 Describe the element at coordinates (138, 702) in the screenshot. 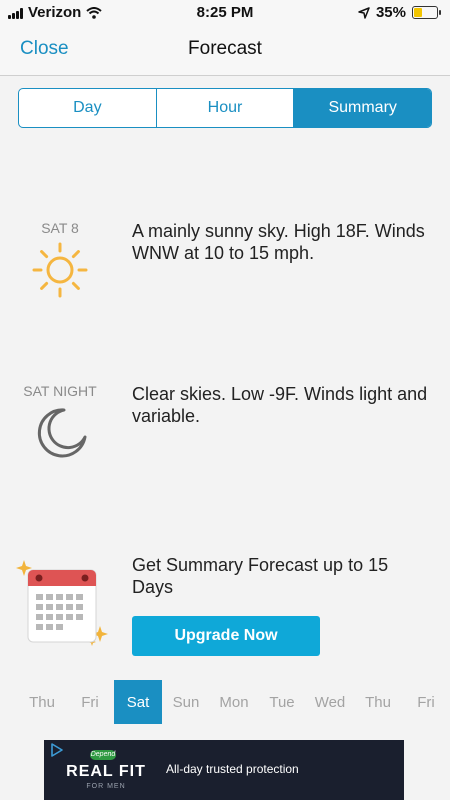

I see `day-tab-sat: Sat` at that location.